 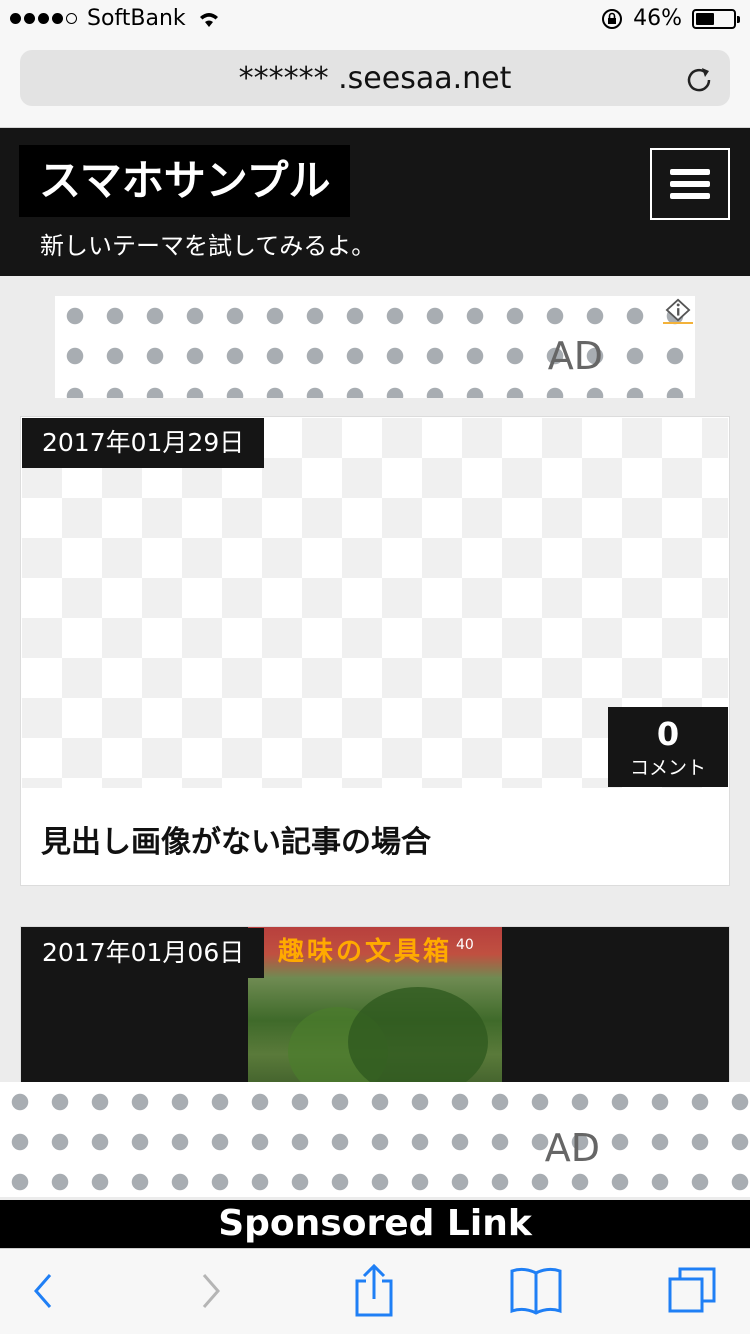 What do you see at coordinates (690, 184) in the screenshot?
I see `menu-button` at bounding box center [690, 184].